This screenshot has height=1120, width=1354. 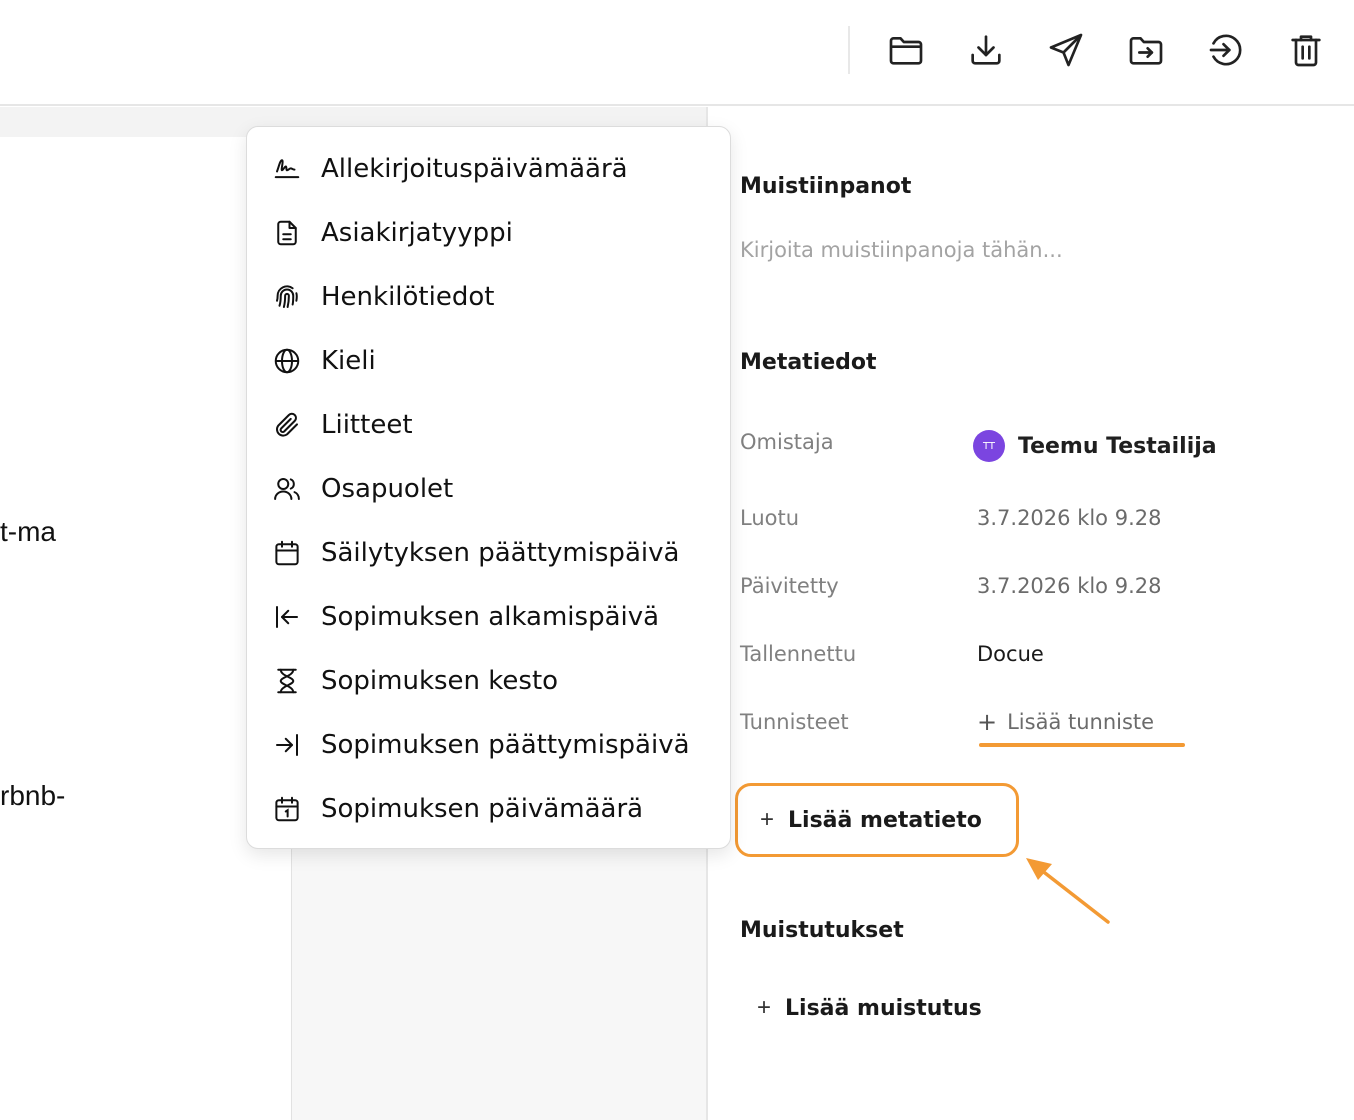 What do you see at coordinates (408, 297) in the screenshot?
I see `menu-item-label: Henkilötiedot` at bounding box center [408, 297].